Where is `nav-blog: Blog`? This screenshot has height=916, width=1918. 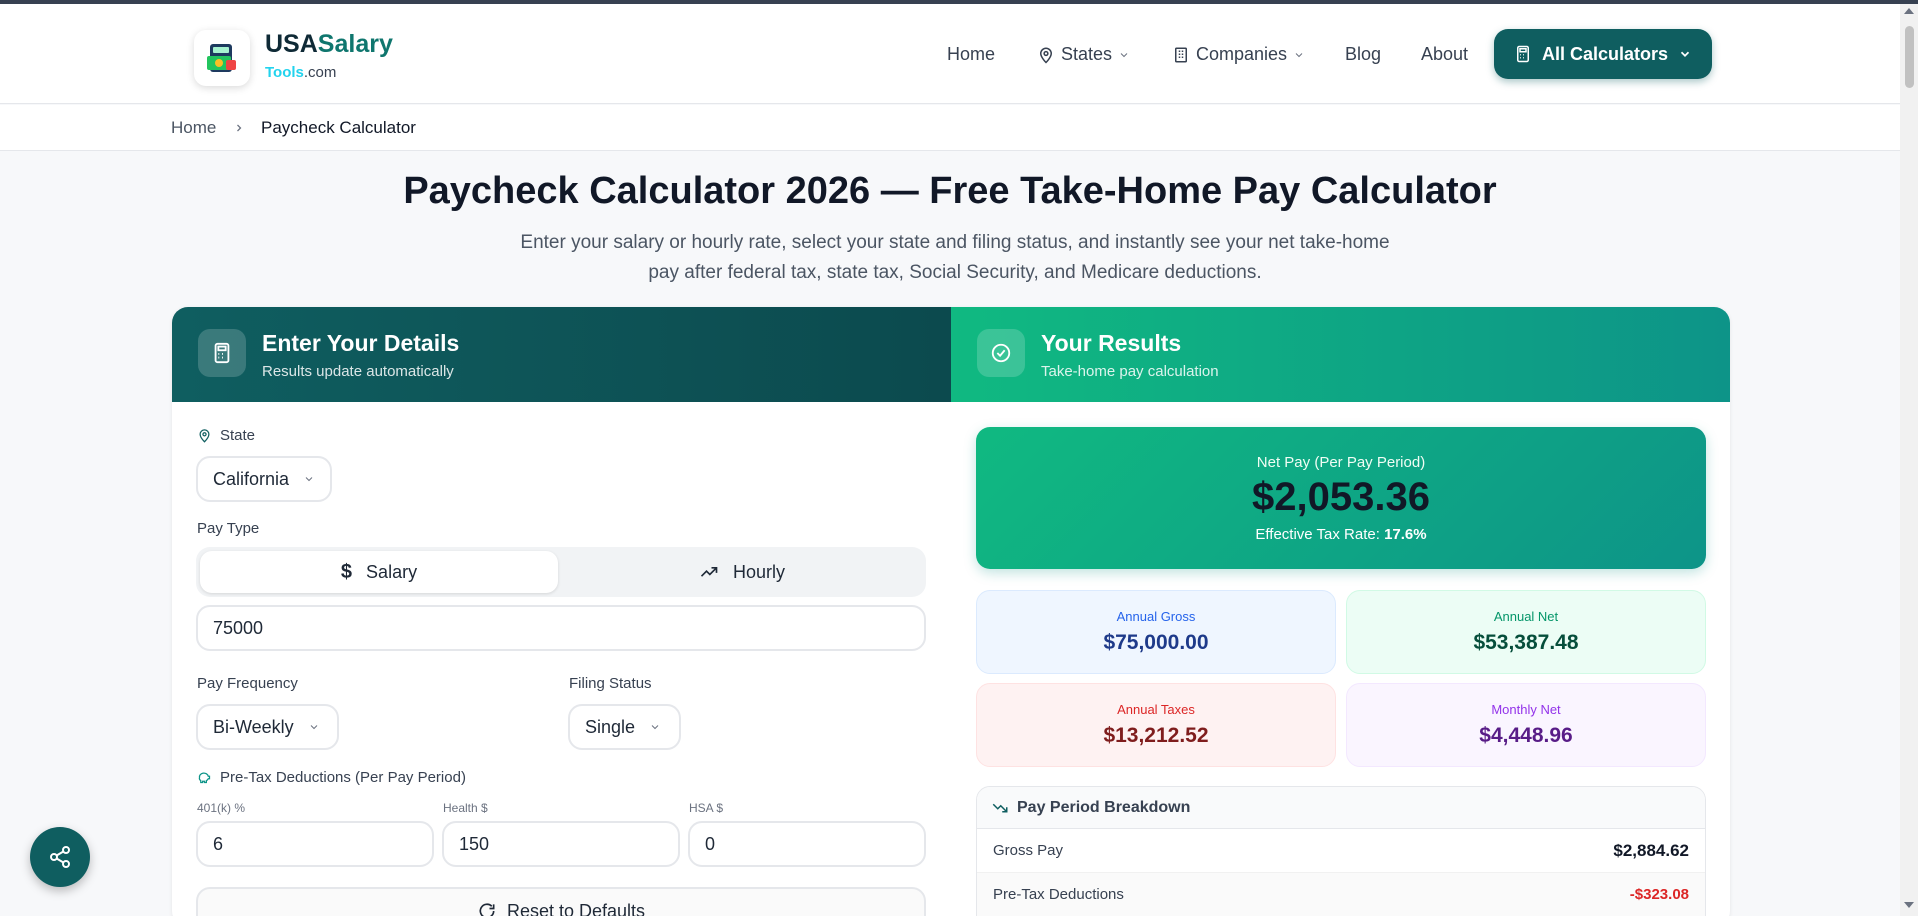
nav-blog: Blog is located at coordinates (1363, 54).